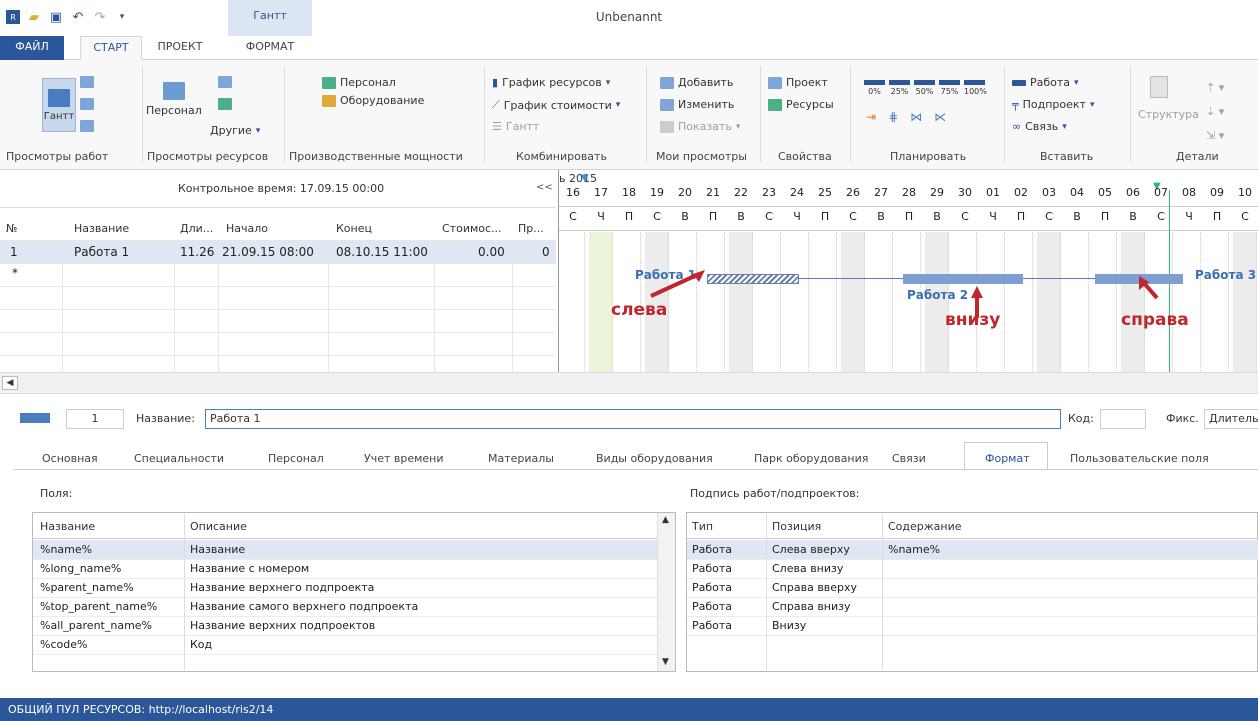 The height and width of the screenshot is (721, 1258). I want to click on collapse-button: <<, so click(544, 187).